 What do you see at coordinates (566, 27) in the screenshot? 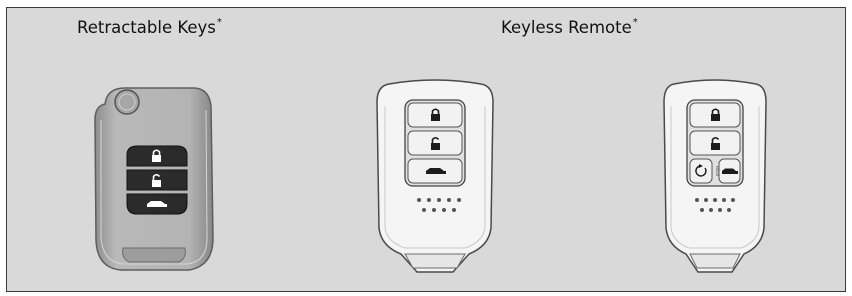
I see `keyless-remote-title: Keyless Remote` at bounding box center [566, 27].